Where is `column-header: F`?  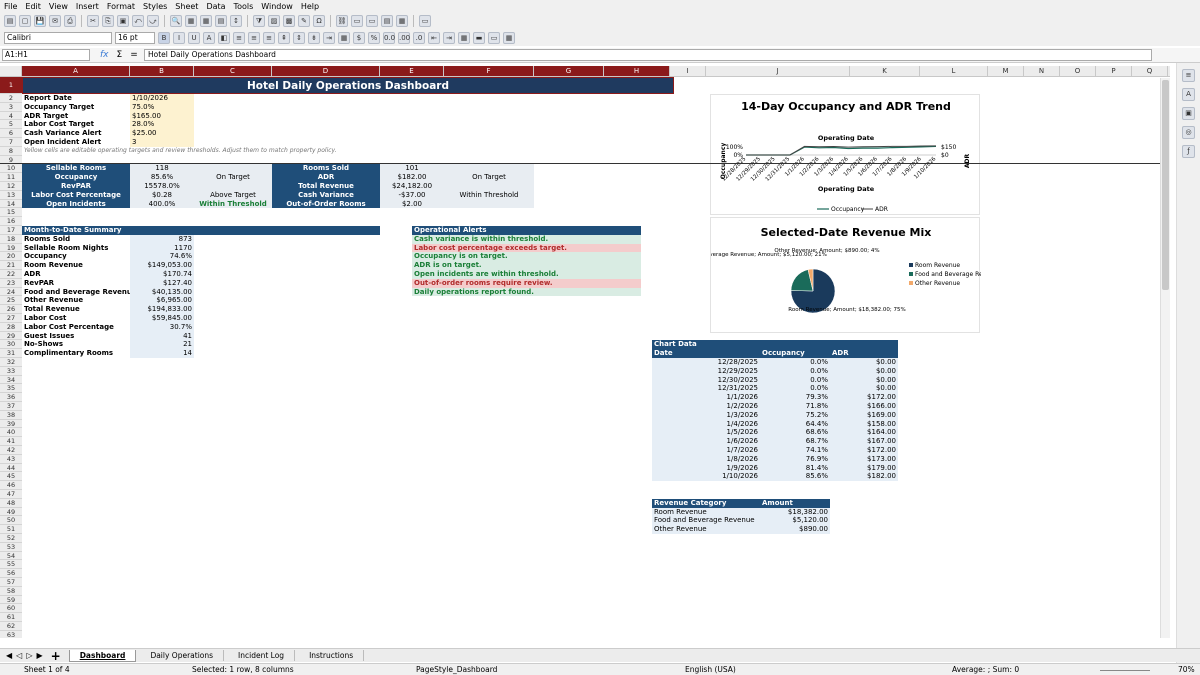
column-header: F is located at coordinates (489, 71).